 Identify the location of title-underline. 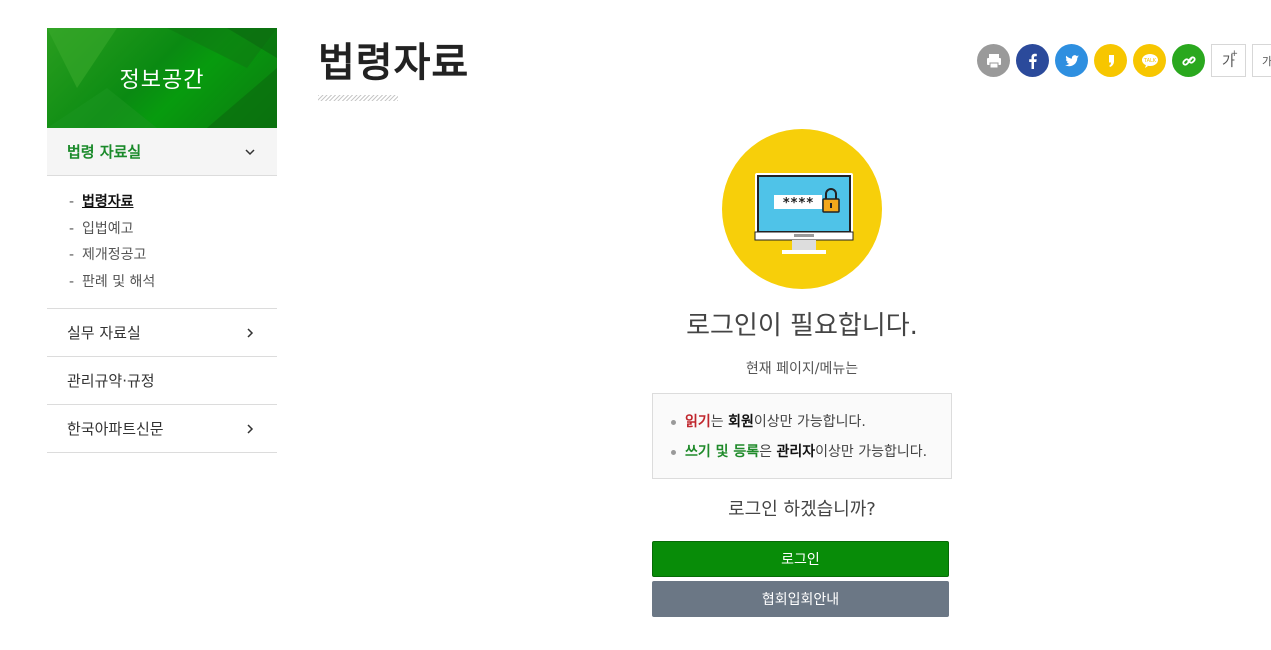
(358, 98).